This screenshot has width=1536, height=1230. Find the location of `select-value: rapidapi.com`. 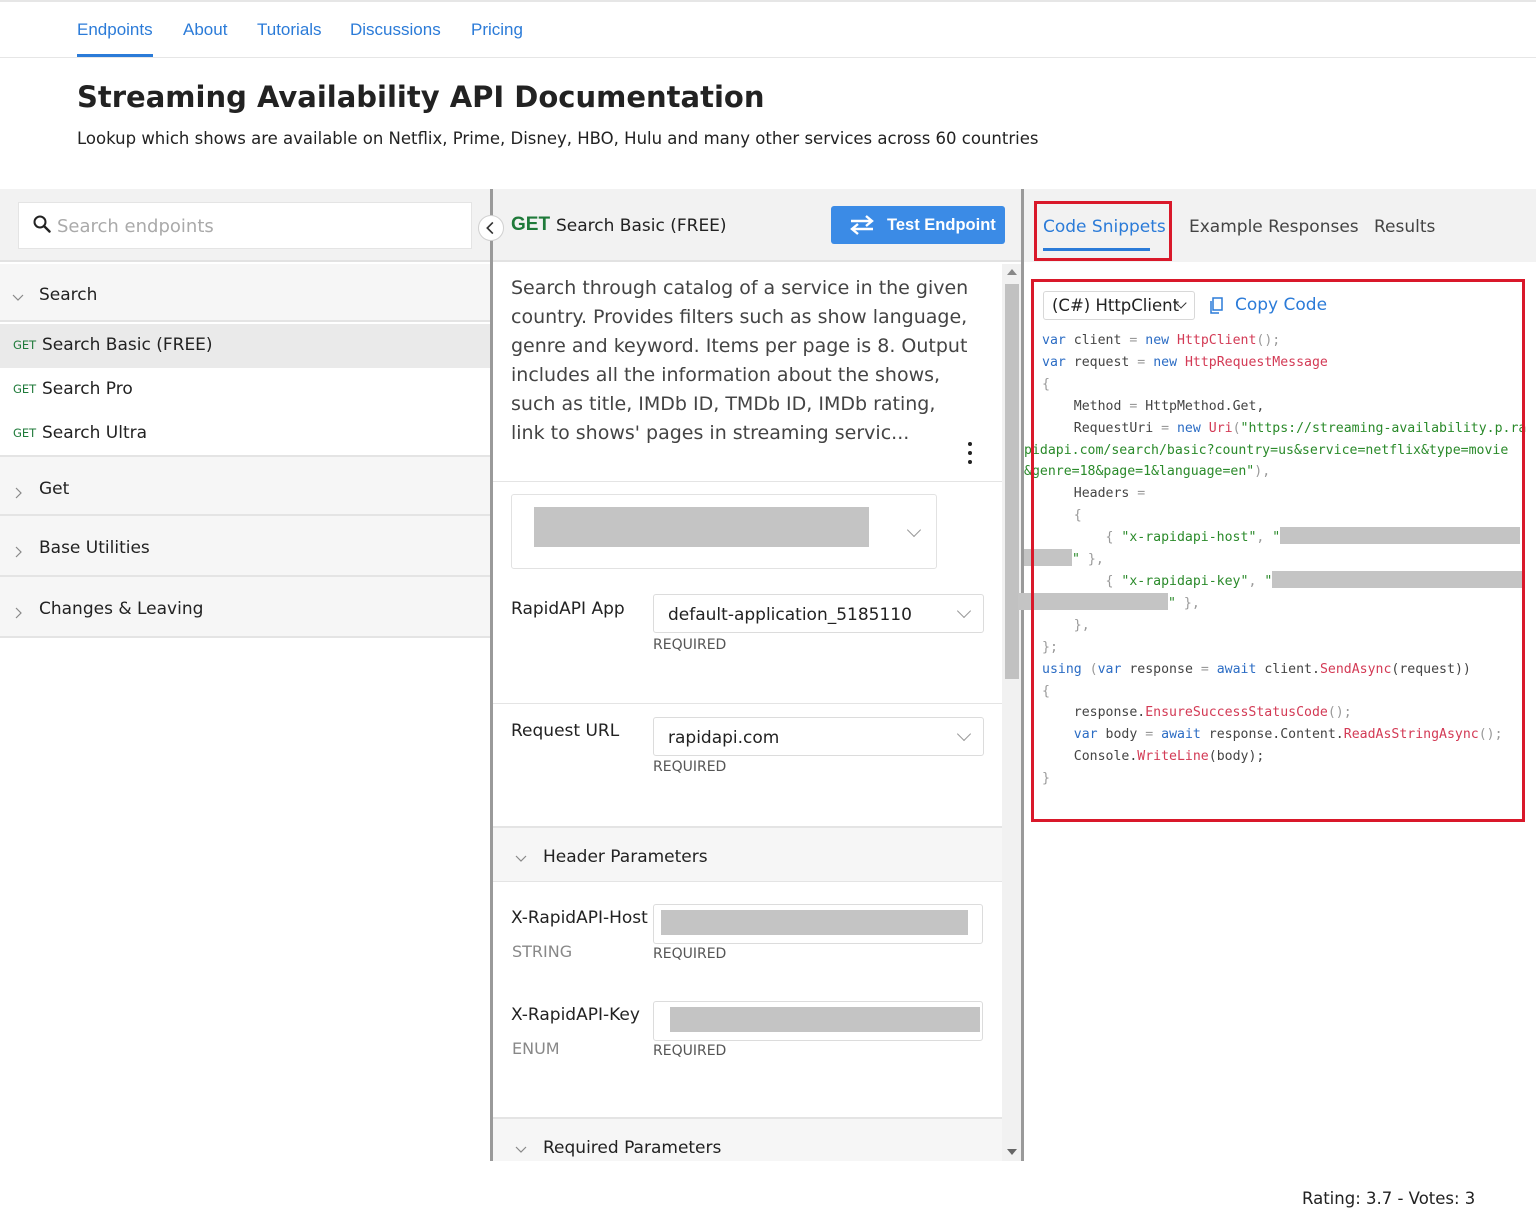

select-value: rapidapi.com is located at coordinates (724, 738).